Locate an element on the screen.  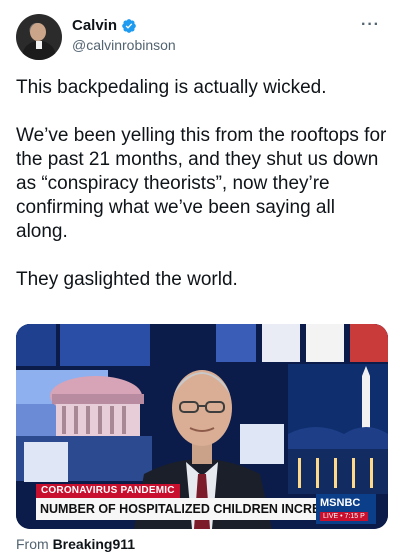
network-name: MSNBC is located at coordinates (340, 503).